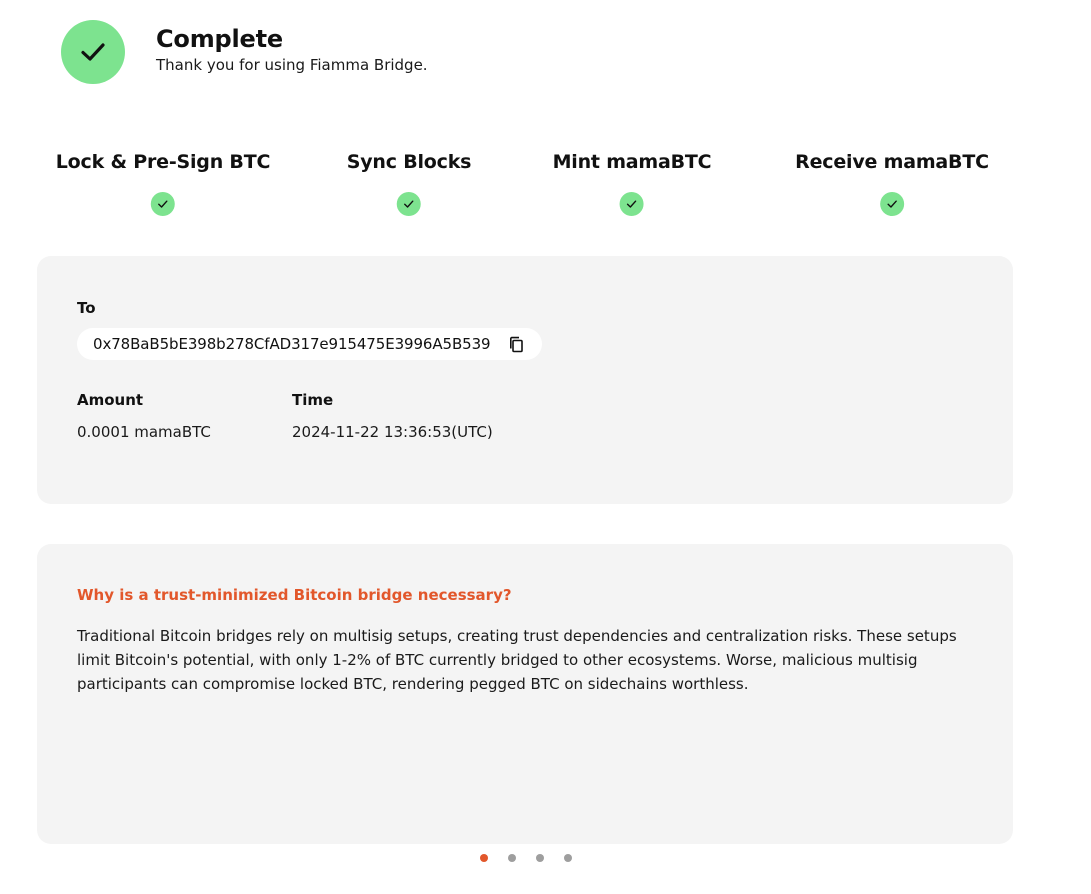 The width and height of the screenshot is (1091, 894). I want to click on complete-status-badge, so click(93, 52).